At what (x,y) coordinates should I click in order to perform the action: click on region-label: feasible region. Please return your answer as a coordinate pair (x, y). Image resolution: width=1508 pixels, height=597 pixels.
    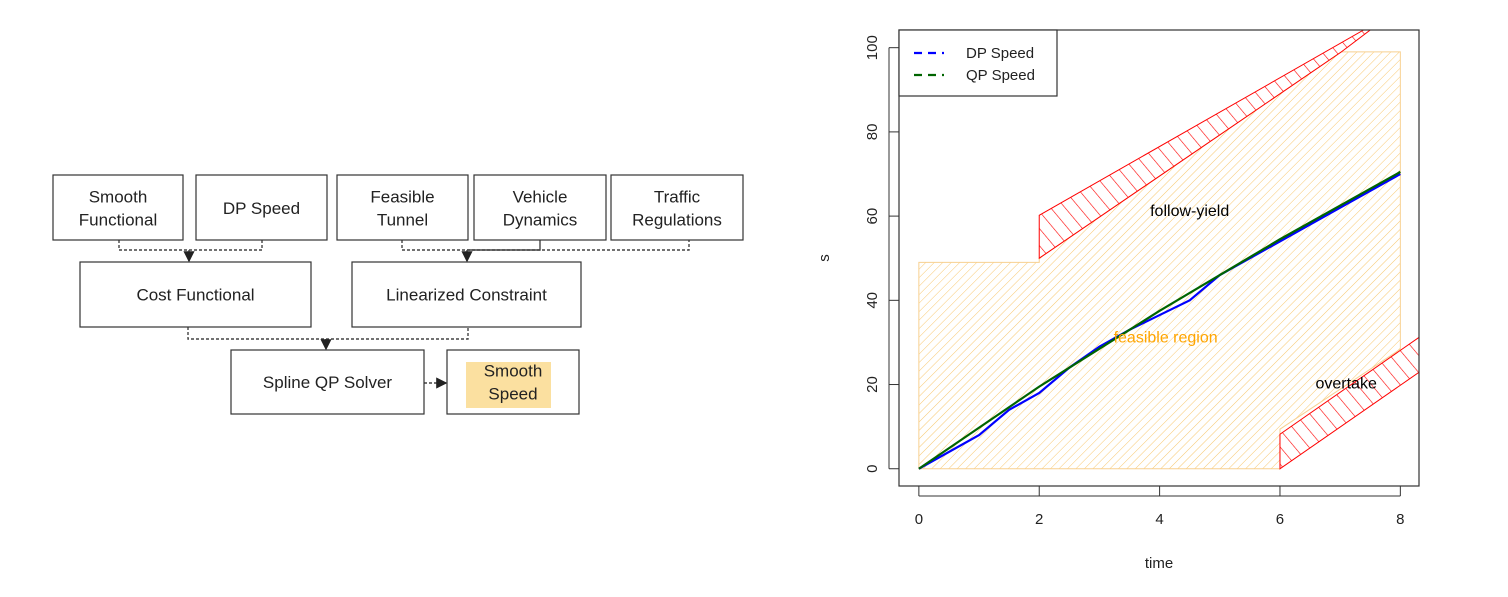
    Looking at the image, I should click on (1166, 337).